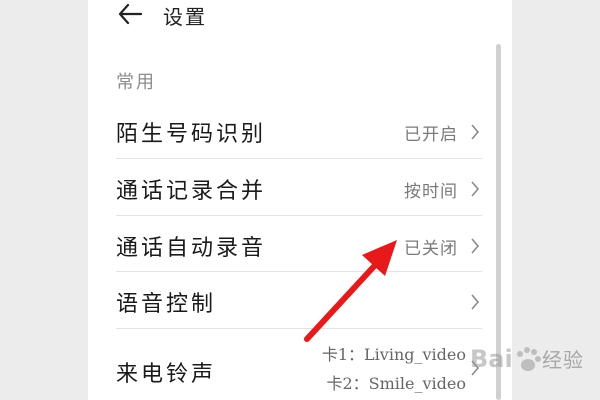 This screenshot has width=600, height=400. What do you see at coordinates (491, 359) in the screenshot?
I see `svg-text: Bai` at bounding box center [491, 359].